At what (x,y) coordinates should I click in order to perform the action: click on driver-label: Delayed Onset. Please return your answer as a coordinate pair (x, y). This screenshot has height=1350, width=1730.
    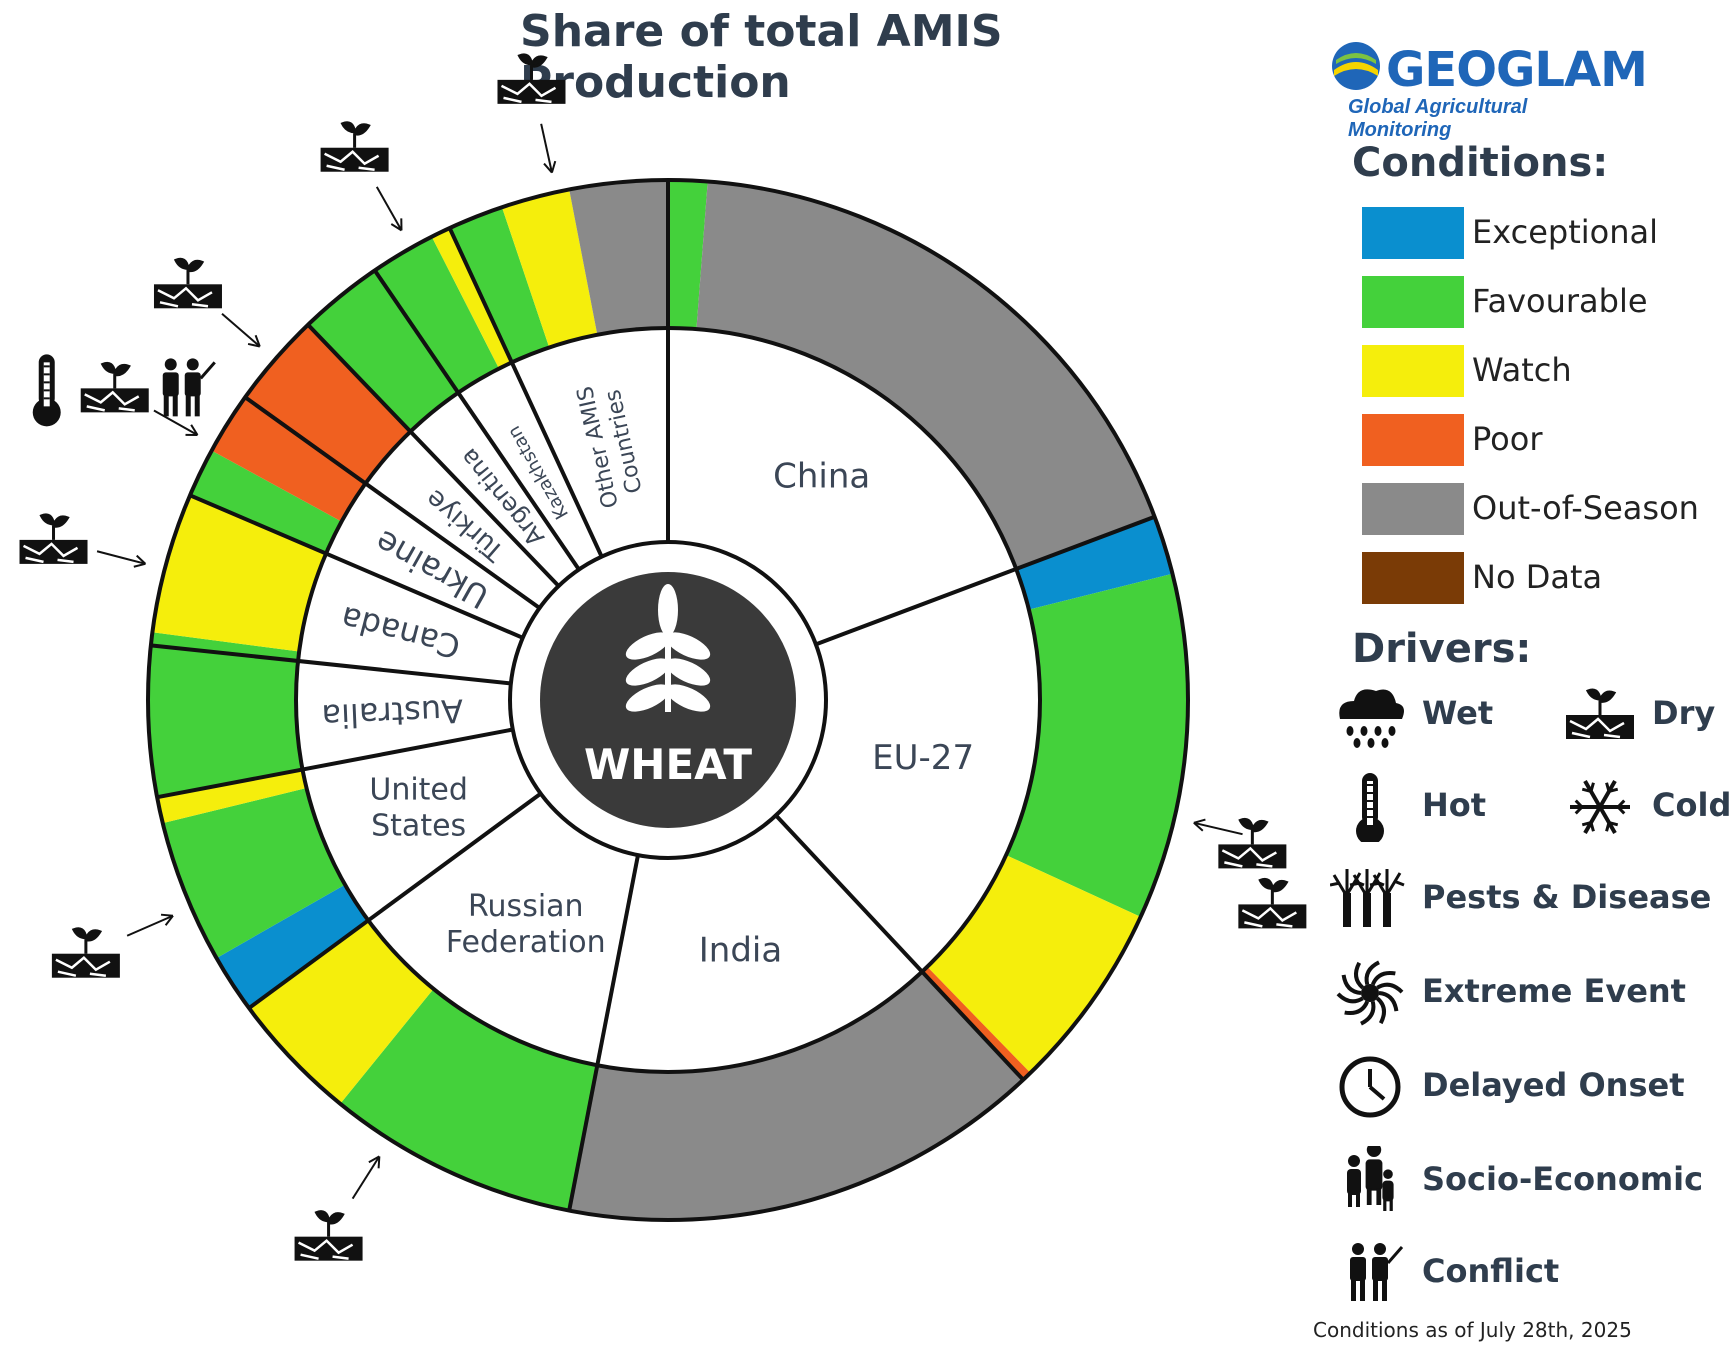
    Looking at the image, I should click on (1553, 1085).